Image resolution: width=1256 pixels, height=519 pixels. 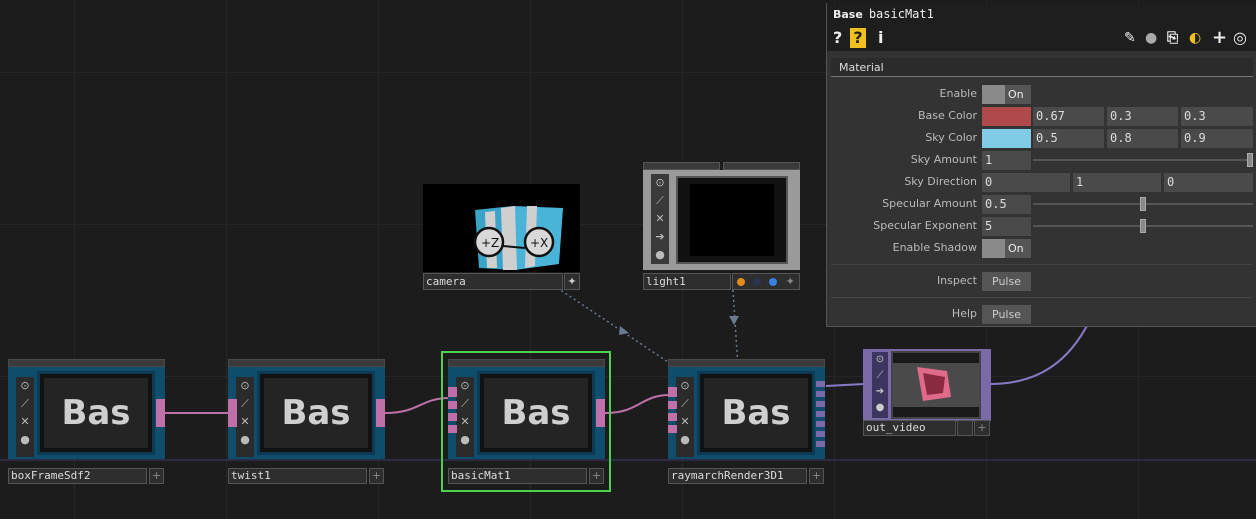 I want to click on node-label: camera, so click(x=493, y=281).